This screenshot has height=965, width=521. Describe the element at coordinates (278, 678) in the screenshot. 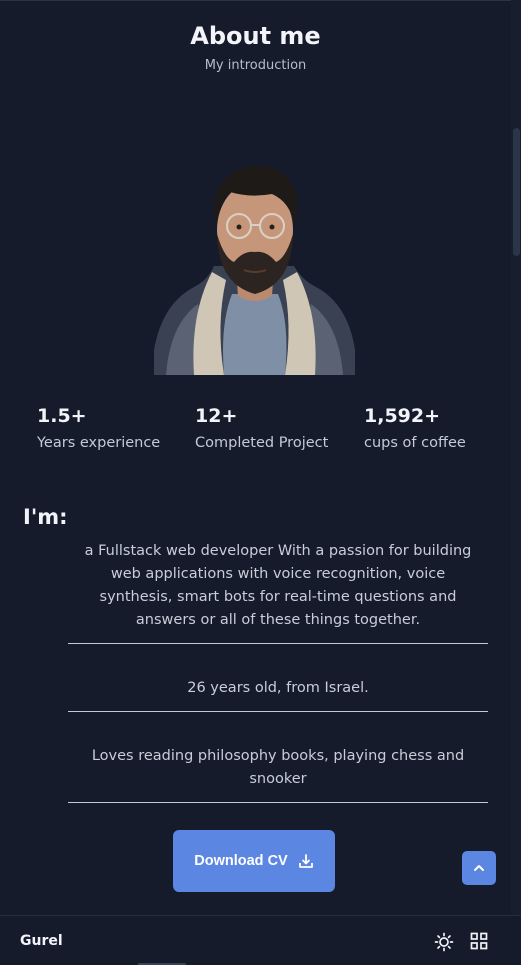

I see `fact-item: 26 years old, from Israel.` at that location.